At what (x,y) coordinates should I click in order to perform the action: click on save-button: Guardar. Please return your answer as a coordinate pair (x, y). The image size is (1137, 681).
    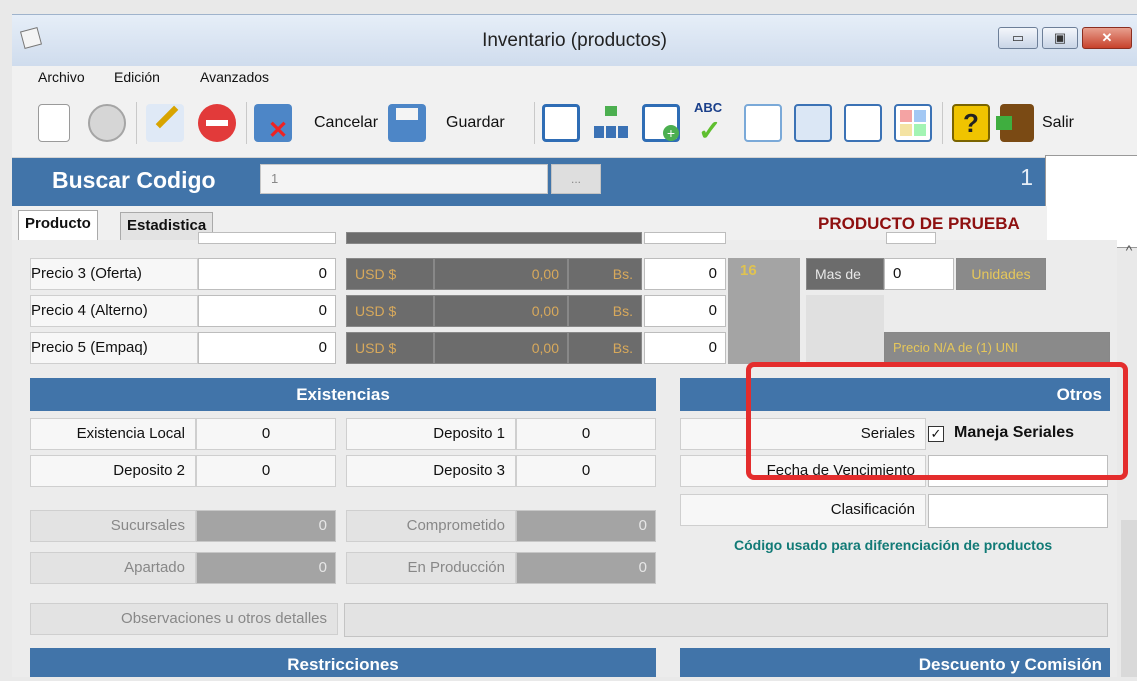
    Looking at the image, I should click on (475, 123).